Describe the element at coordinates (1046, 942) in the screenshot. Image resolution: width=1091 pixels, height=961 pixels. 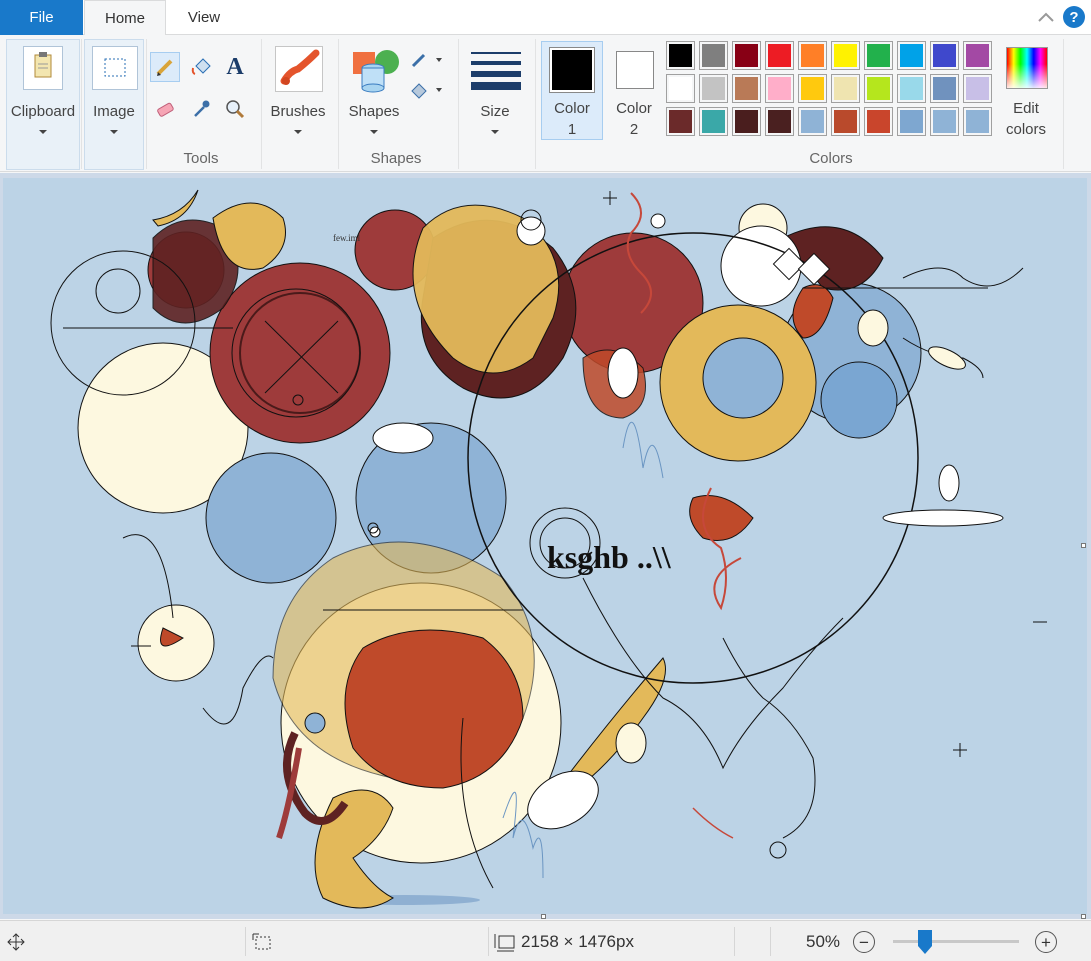
I see `zoom-in-button: +` at that location.